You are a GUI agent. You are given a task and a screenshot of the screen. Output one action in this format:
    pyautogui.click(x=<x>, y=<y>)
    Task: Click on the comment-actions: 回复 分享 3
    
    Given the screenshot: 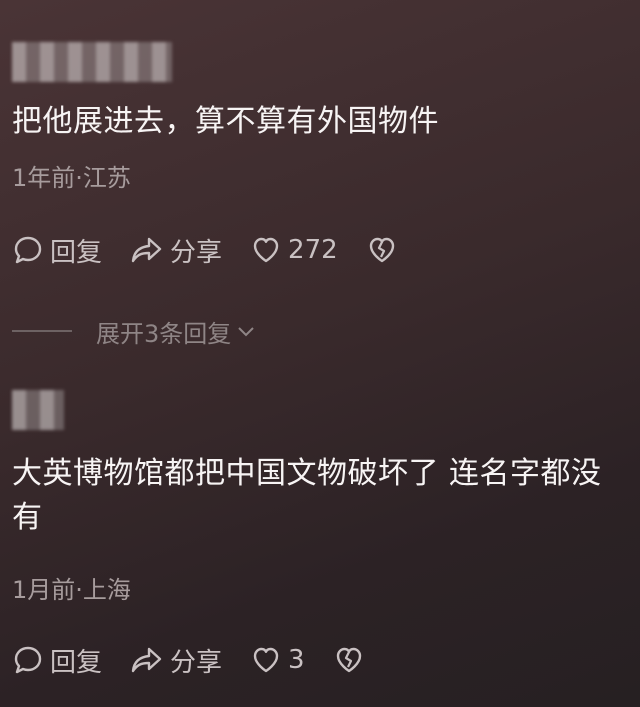 What is the action you would take?
    pyautogui.click(x=205, y=660)
    